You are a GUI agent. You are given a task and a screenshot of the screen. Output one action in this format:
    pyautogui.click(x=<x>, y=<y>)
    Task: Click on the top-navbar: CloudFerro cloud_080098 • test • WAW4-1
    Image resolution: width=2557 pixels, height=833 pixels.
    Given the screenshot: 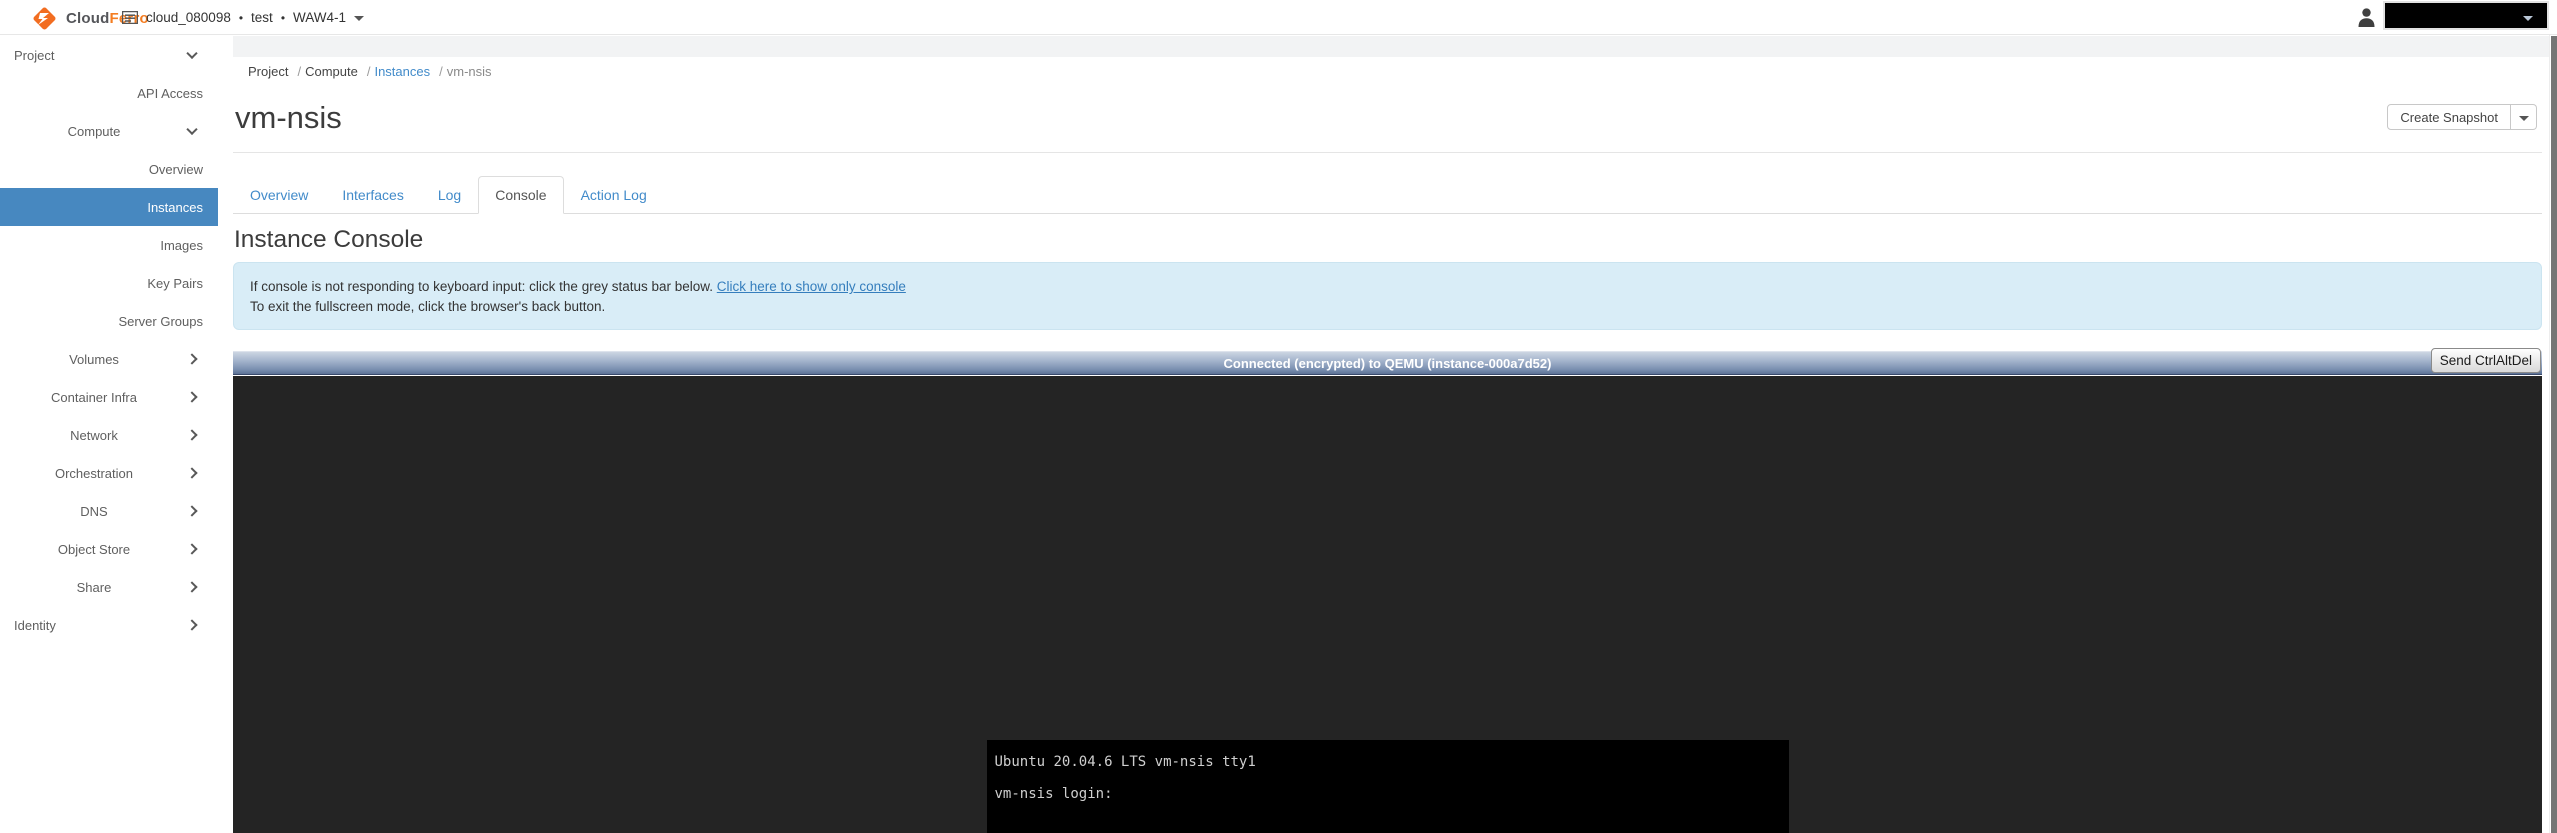 What is the action you would take?
    pyautogui.click(x=1278, y=17)
    